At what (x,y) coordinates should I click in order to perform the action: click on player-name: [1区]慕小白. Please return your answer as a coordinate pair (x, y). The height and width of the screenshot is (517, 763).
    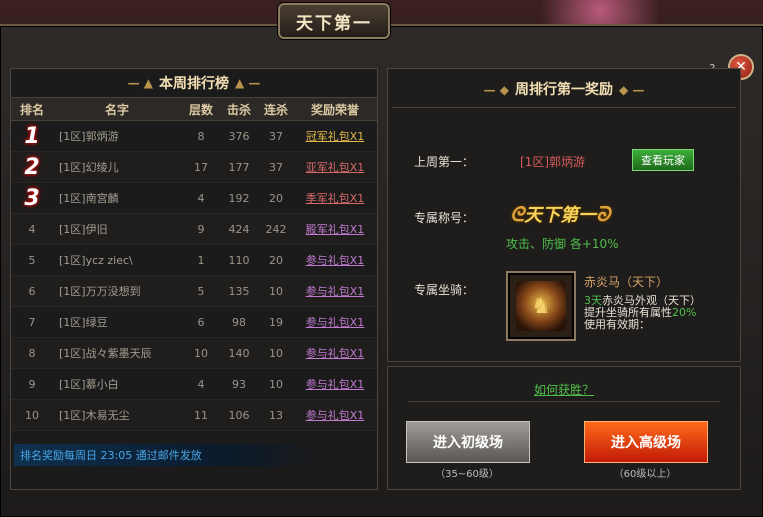
    Looking at the image, I should click on (117, 384).